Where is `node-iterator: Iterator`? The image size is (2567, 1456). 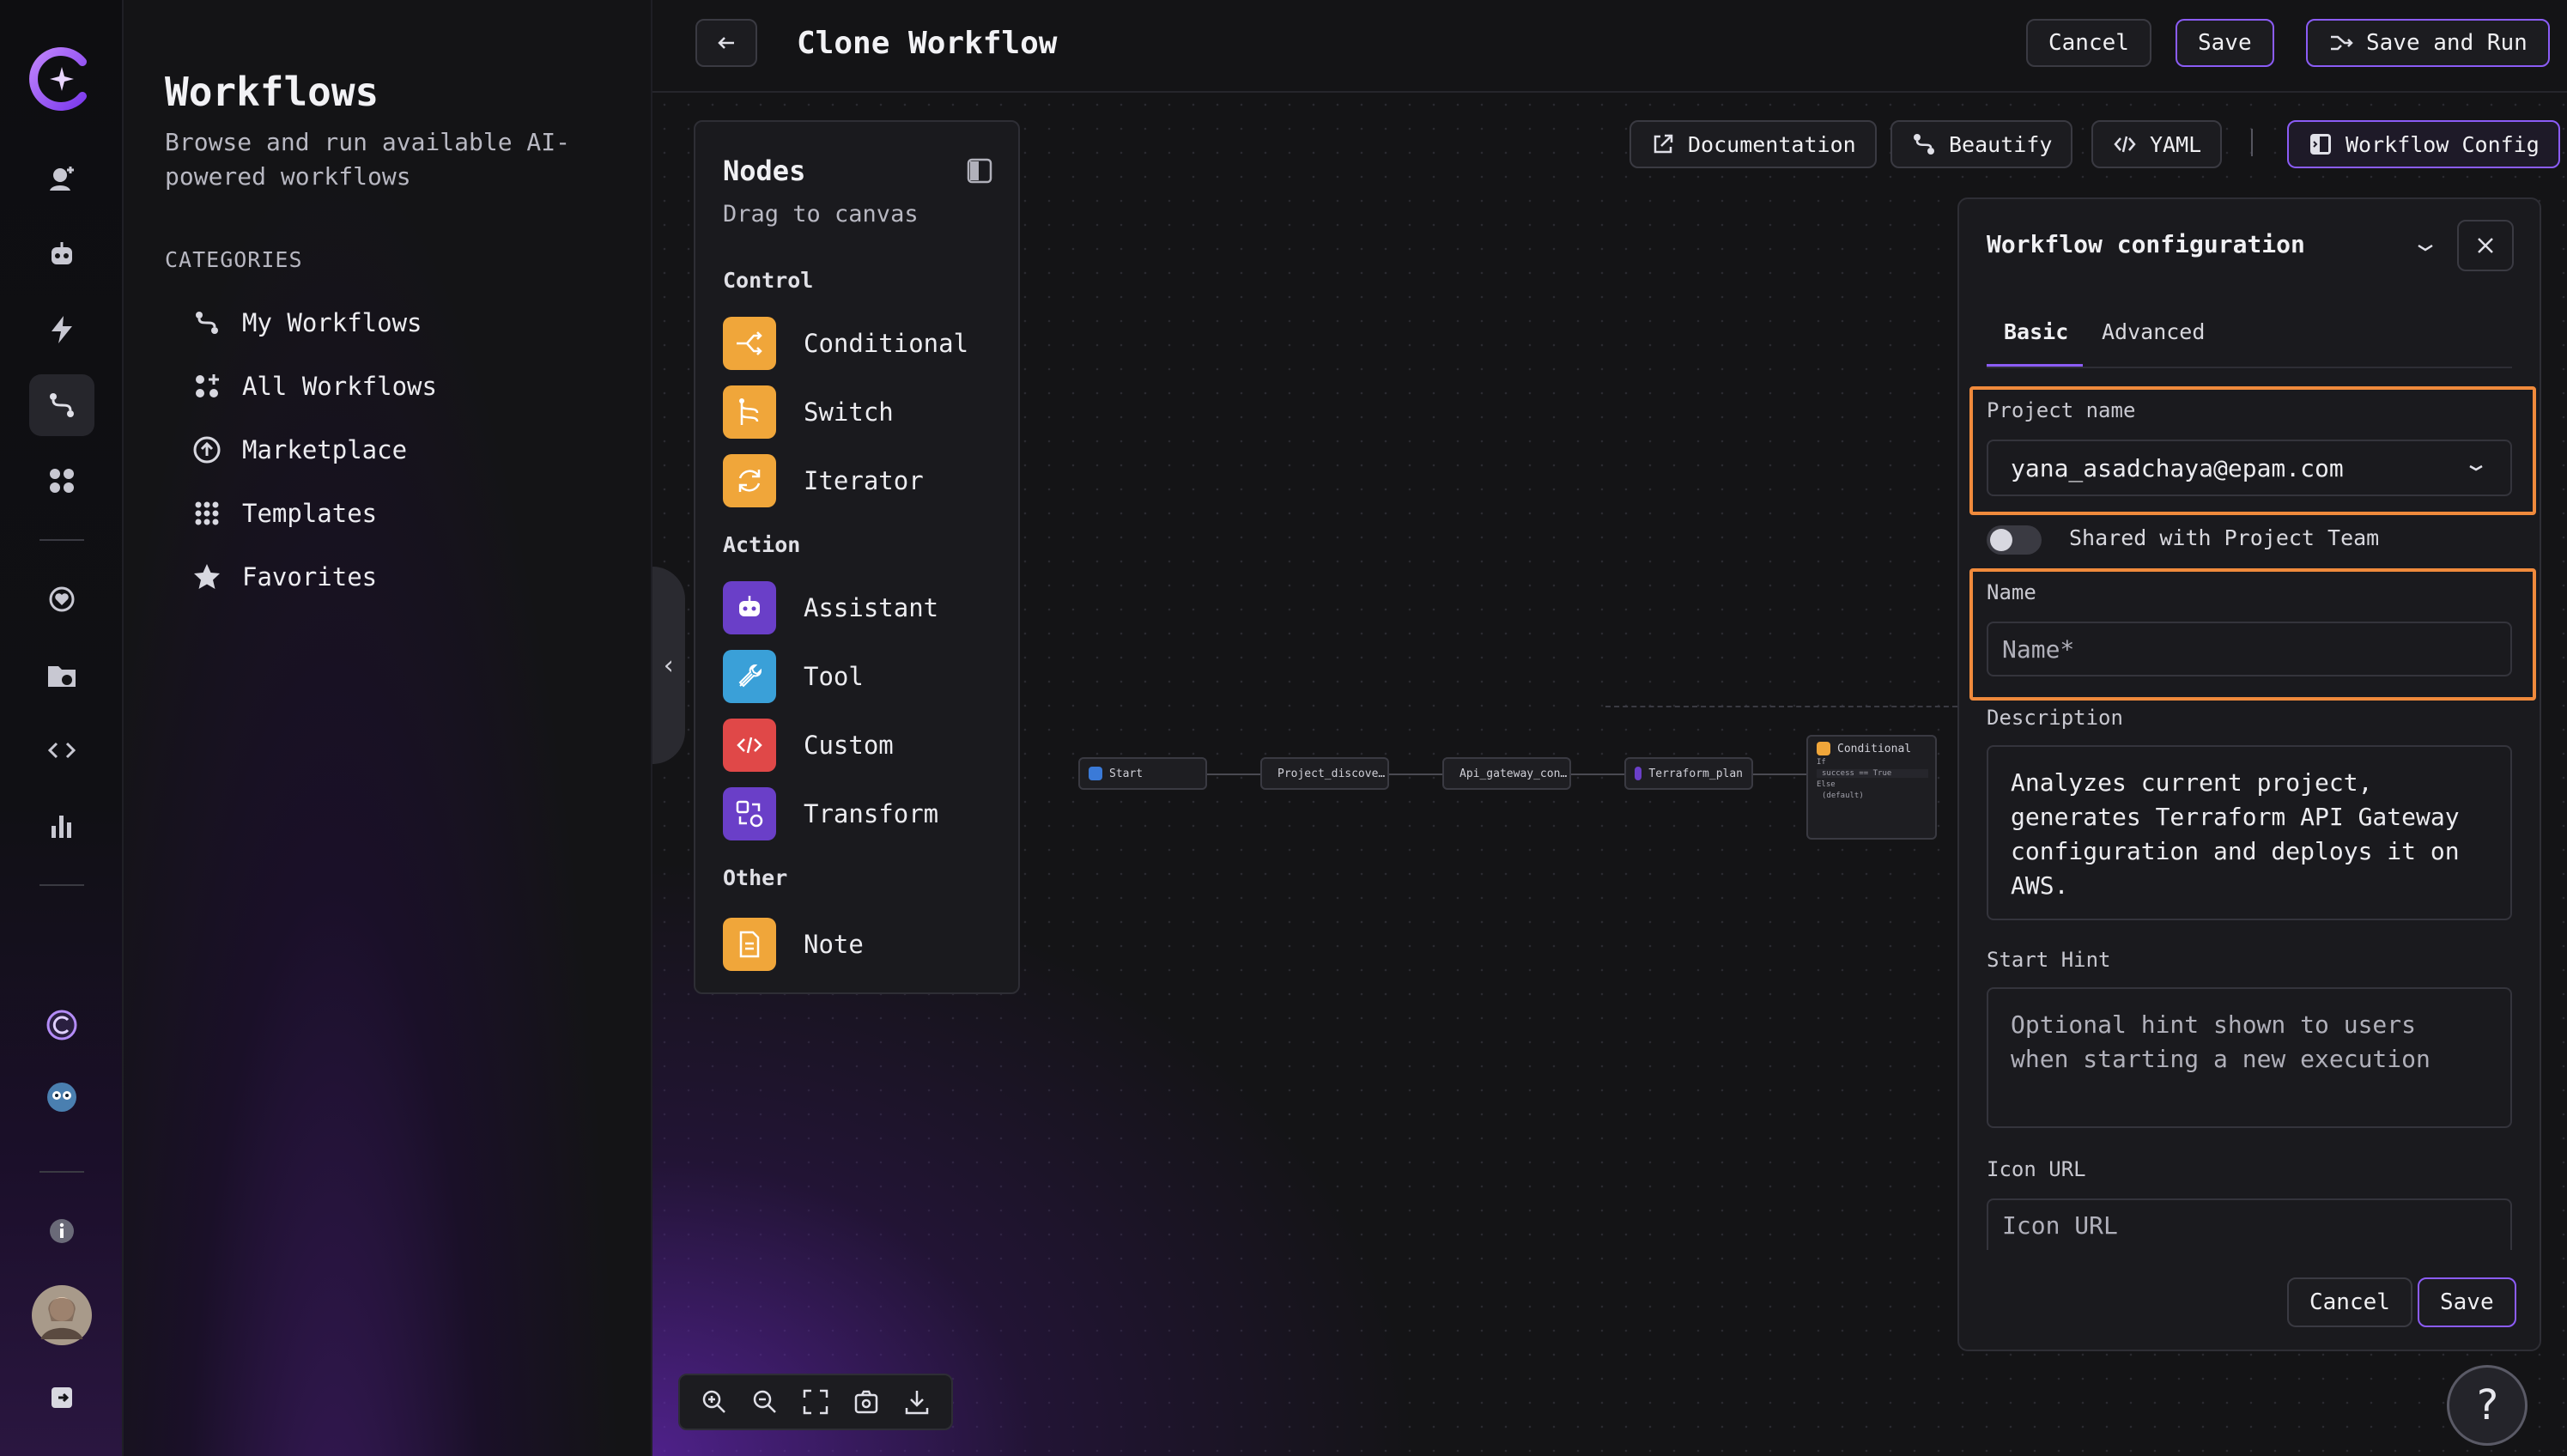 node-iterator: Iterator is located at coordinates (824, 480).